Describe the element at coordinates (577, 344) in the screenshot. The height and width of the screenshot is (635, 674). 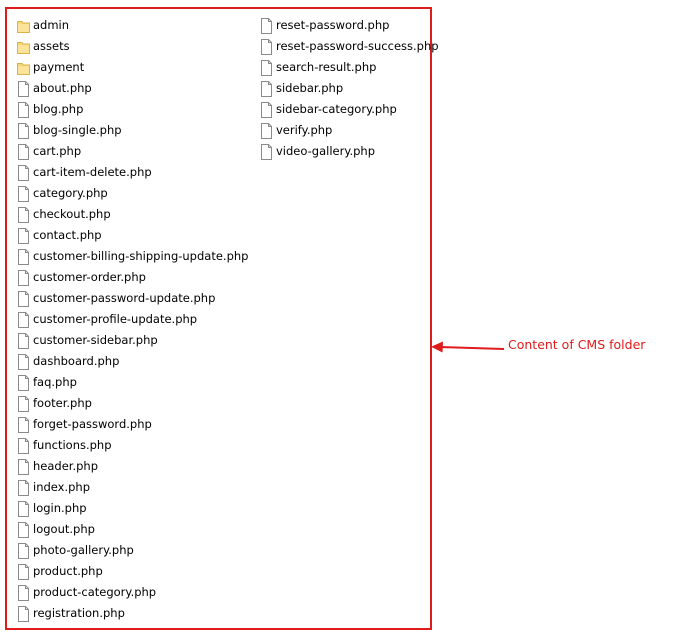
I see `annotation-label: Content of CMS folder` at that location.